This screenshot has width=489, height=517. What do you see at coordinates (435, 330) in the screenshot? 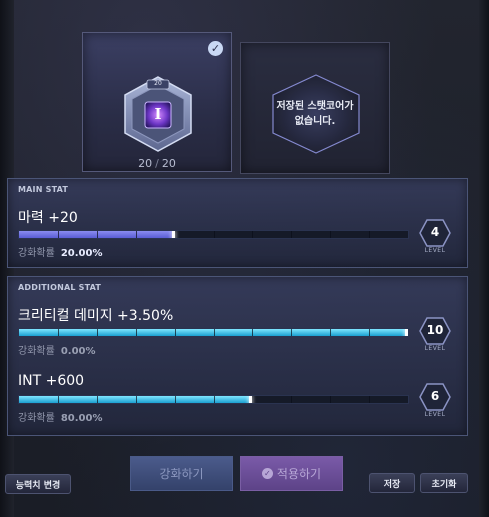
I see `additional-stat-level: 10` at bounding box center [435, 330].